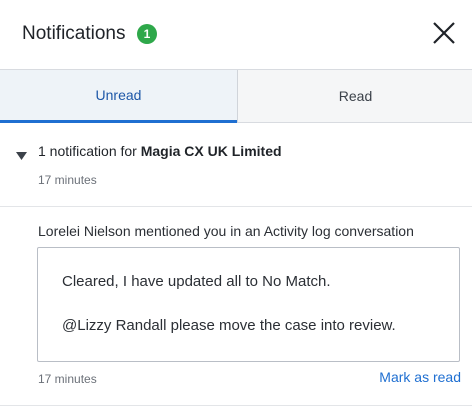 Image resolution: width=472 pixels, height=414 pixels. I want to click on close-icon, so click(444, 33).